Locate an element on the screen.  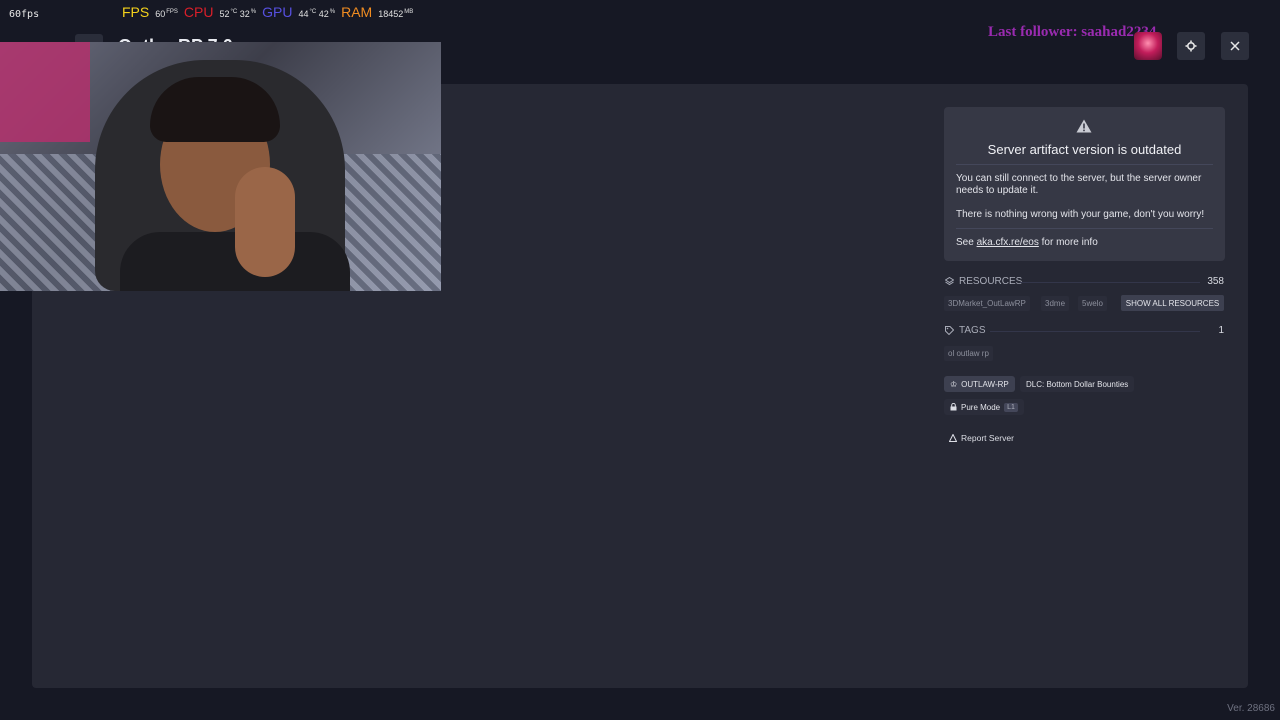
outlaw-rp-label: OUTLAW-RP is located at coordinates (985, 384).